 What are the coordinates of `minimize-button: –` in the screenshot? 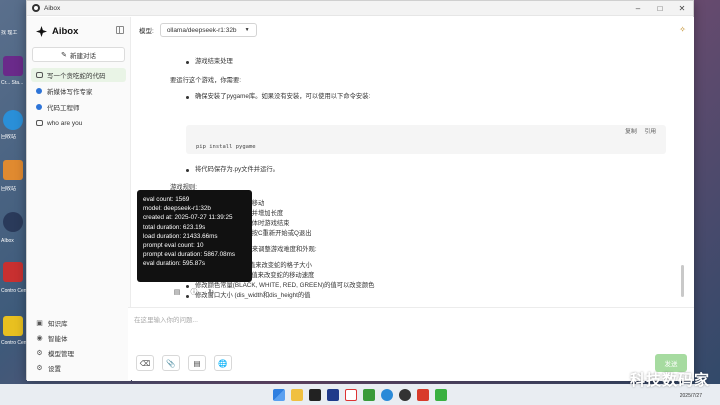 It's located at (638, 8).